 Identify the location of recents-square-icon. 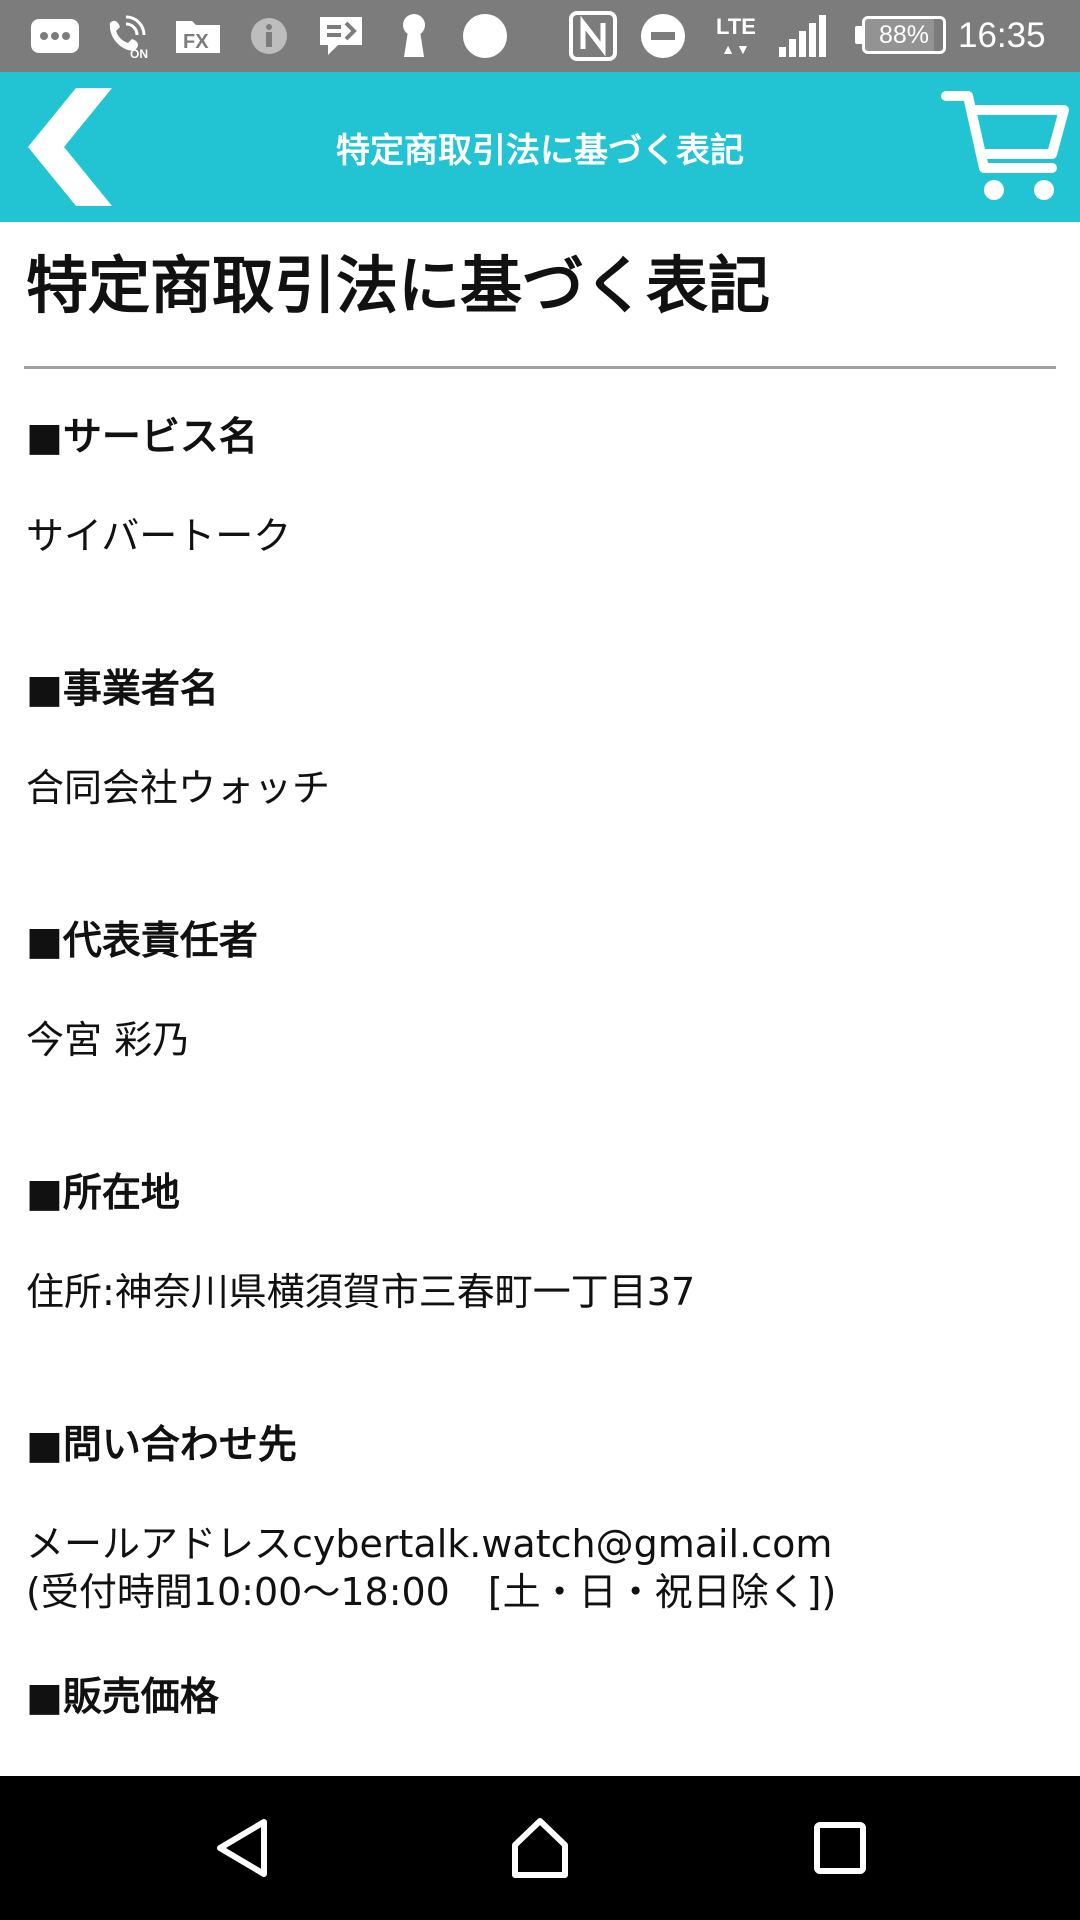
(840, 1848).